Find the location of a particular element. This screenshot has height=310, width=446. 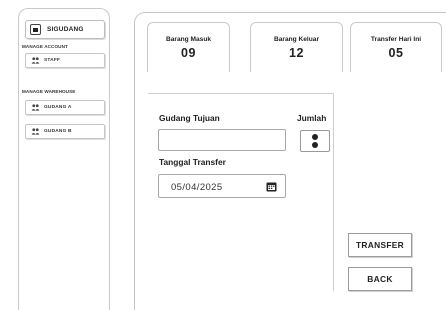

stat-card-barang-masuk: Barang Masuk 09 is located at coordinates (188, 47).